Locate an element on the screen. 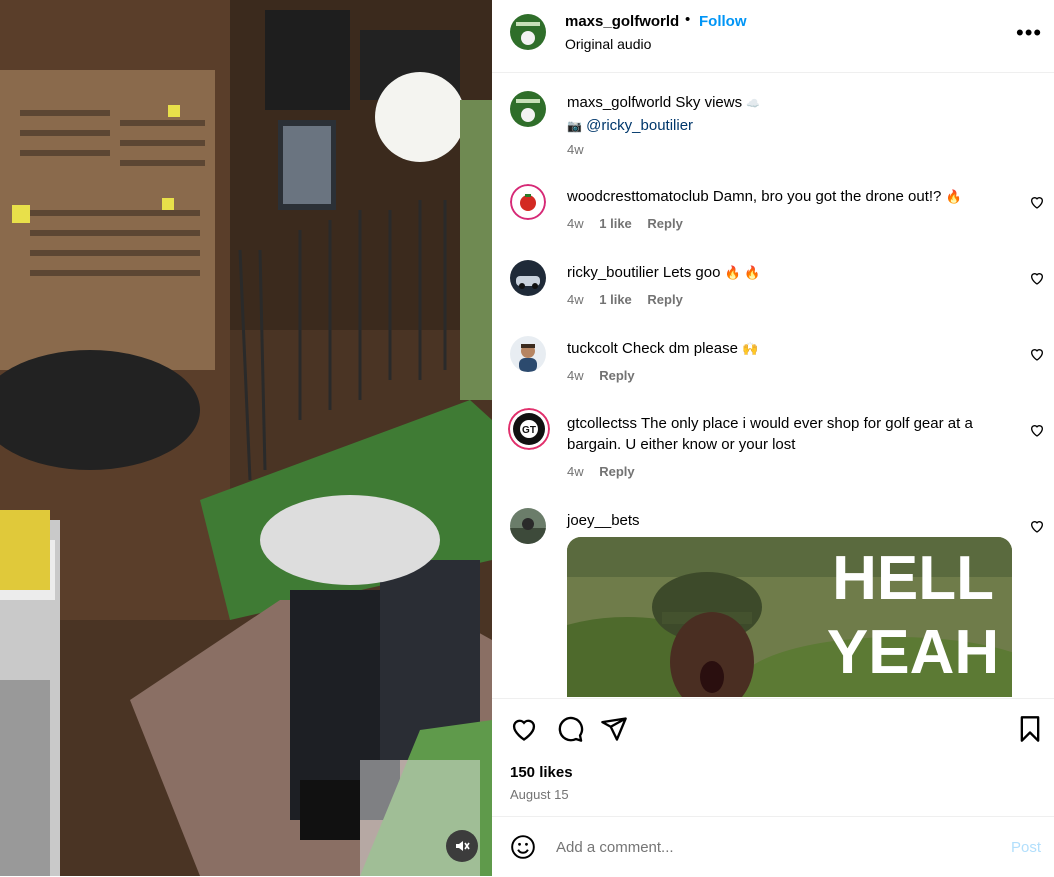 The image size is (1054, 877). comment-text: joey__bets is located at coordinates (787, 520).